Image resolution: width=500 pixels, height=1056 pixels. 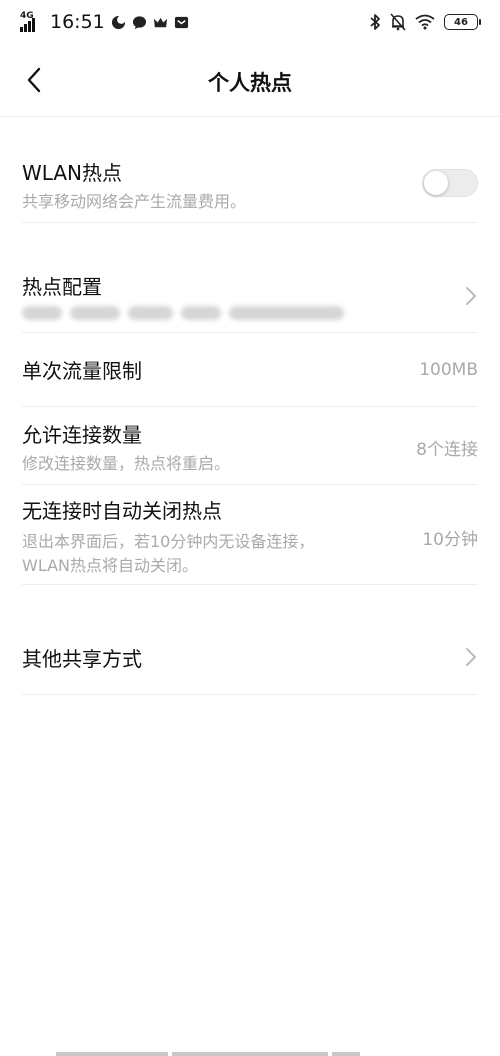 What do you see at coordinates (250, 170) in the screenshot?
I see `wlan-hotspot-row: WLAN热点 共享移动网络会产生流量费用。` at bounding box center [250, 170].